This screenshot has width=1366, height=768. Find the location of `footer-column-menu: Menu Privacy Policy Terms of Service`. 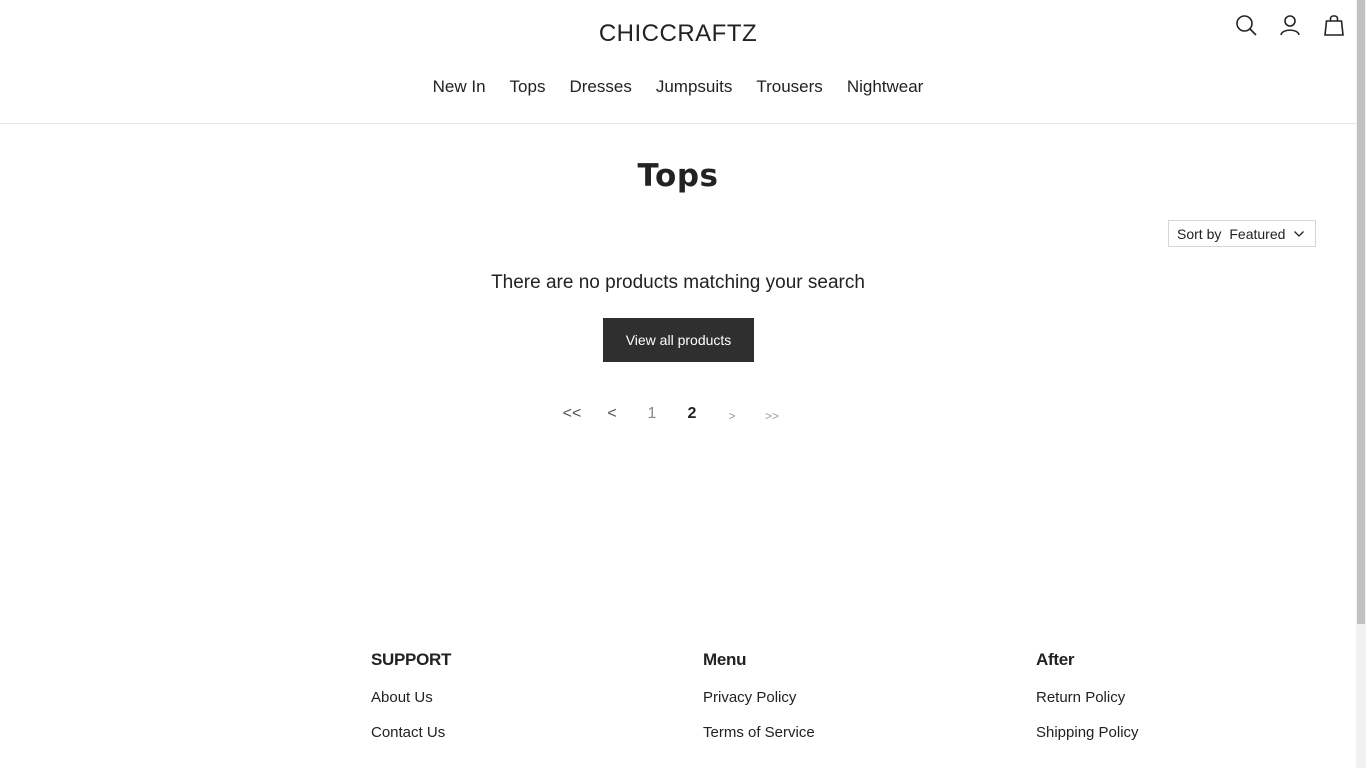

footer-column-menu: Menu Privacy Policy Terms of Service is located at coordinates (759, 695).